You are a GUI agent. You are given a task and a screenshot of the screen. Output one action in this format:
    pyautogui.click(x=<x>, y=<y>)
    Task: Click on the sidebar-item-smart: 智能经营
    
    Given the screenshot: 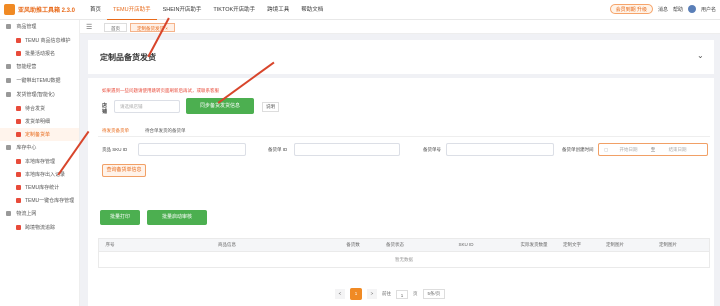 What is the action you would take?
    pyautogui.click(x=39, y=67)
    